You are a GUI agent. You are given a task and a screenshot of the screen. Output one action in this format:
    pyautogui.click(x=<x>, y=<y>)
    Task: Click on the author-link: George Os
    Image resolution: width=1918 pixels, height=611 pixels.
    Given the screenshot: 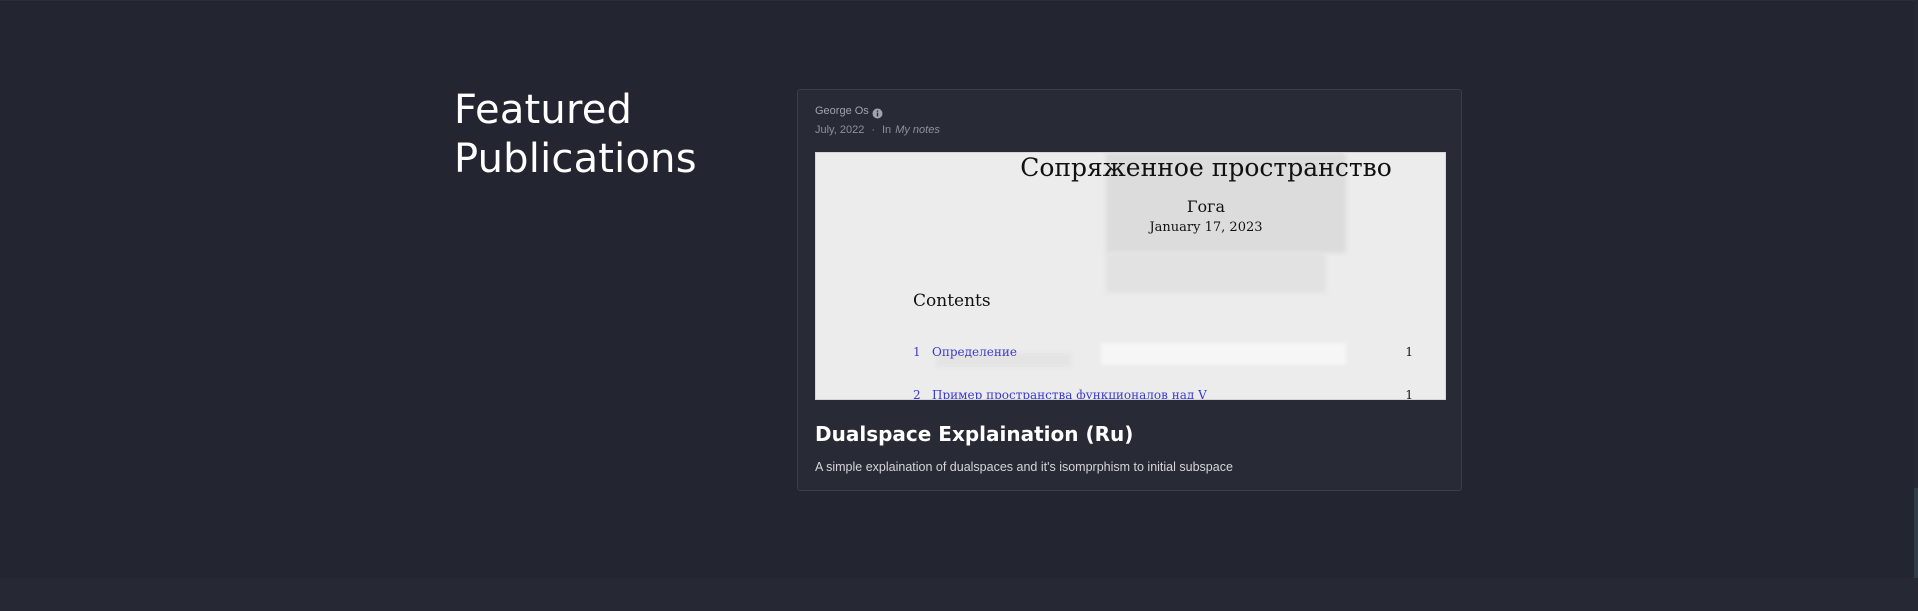 What is the action you would take?
    pyautogui.click(x=842, y=111)
    